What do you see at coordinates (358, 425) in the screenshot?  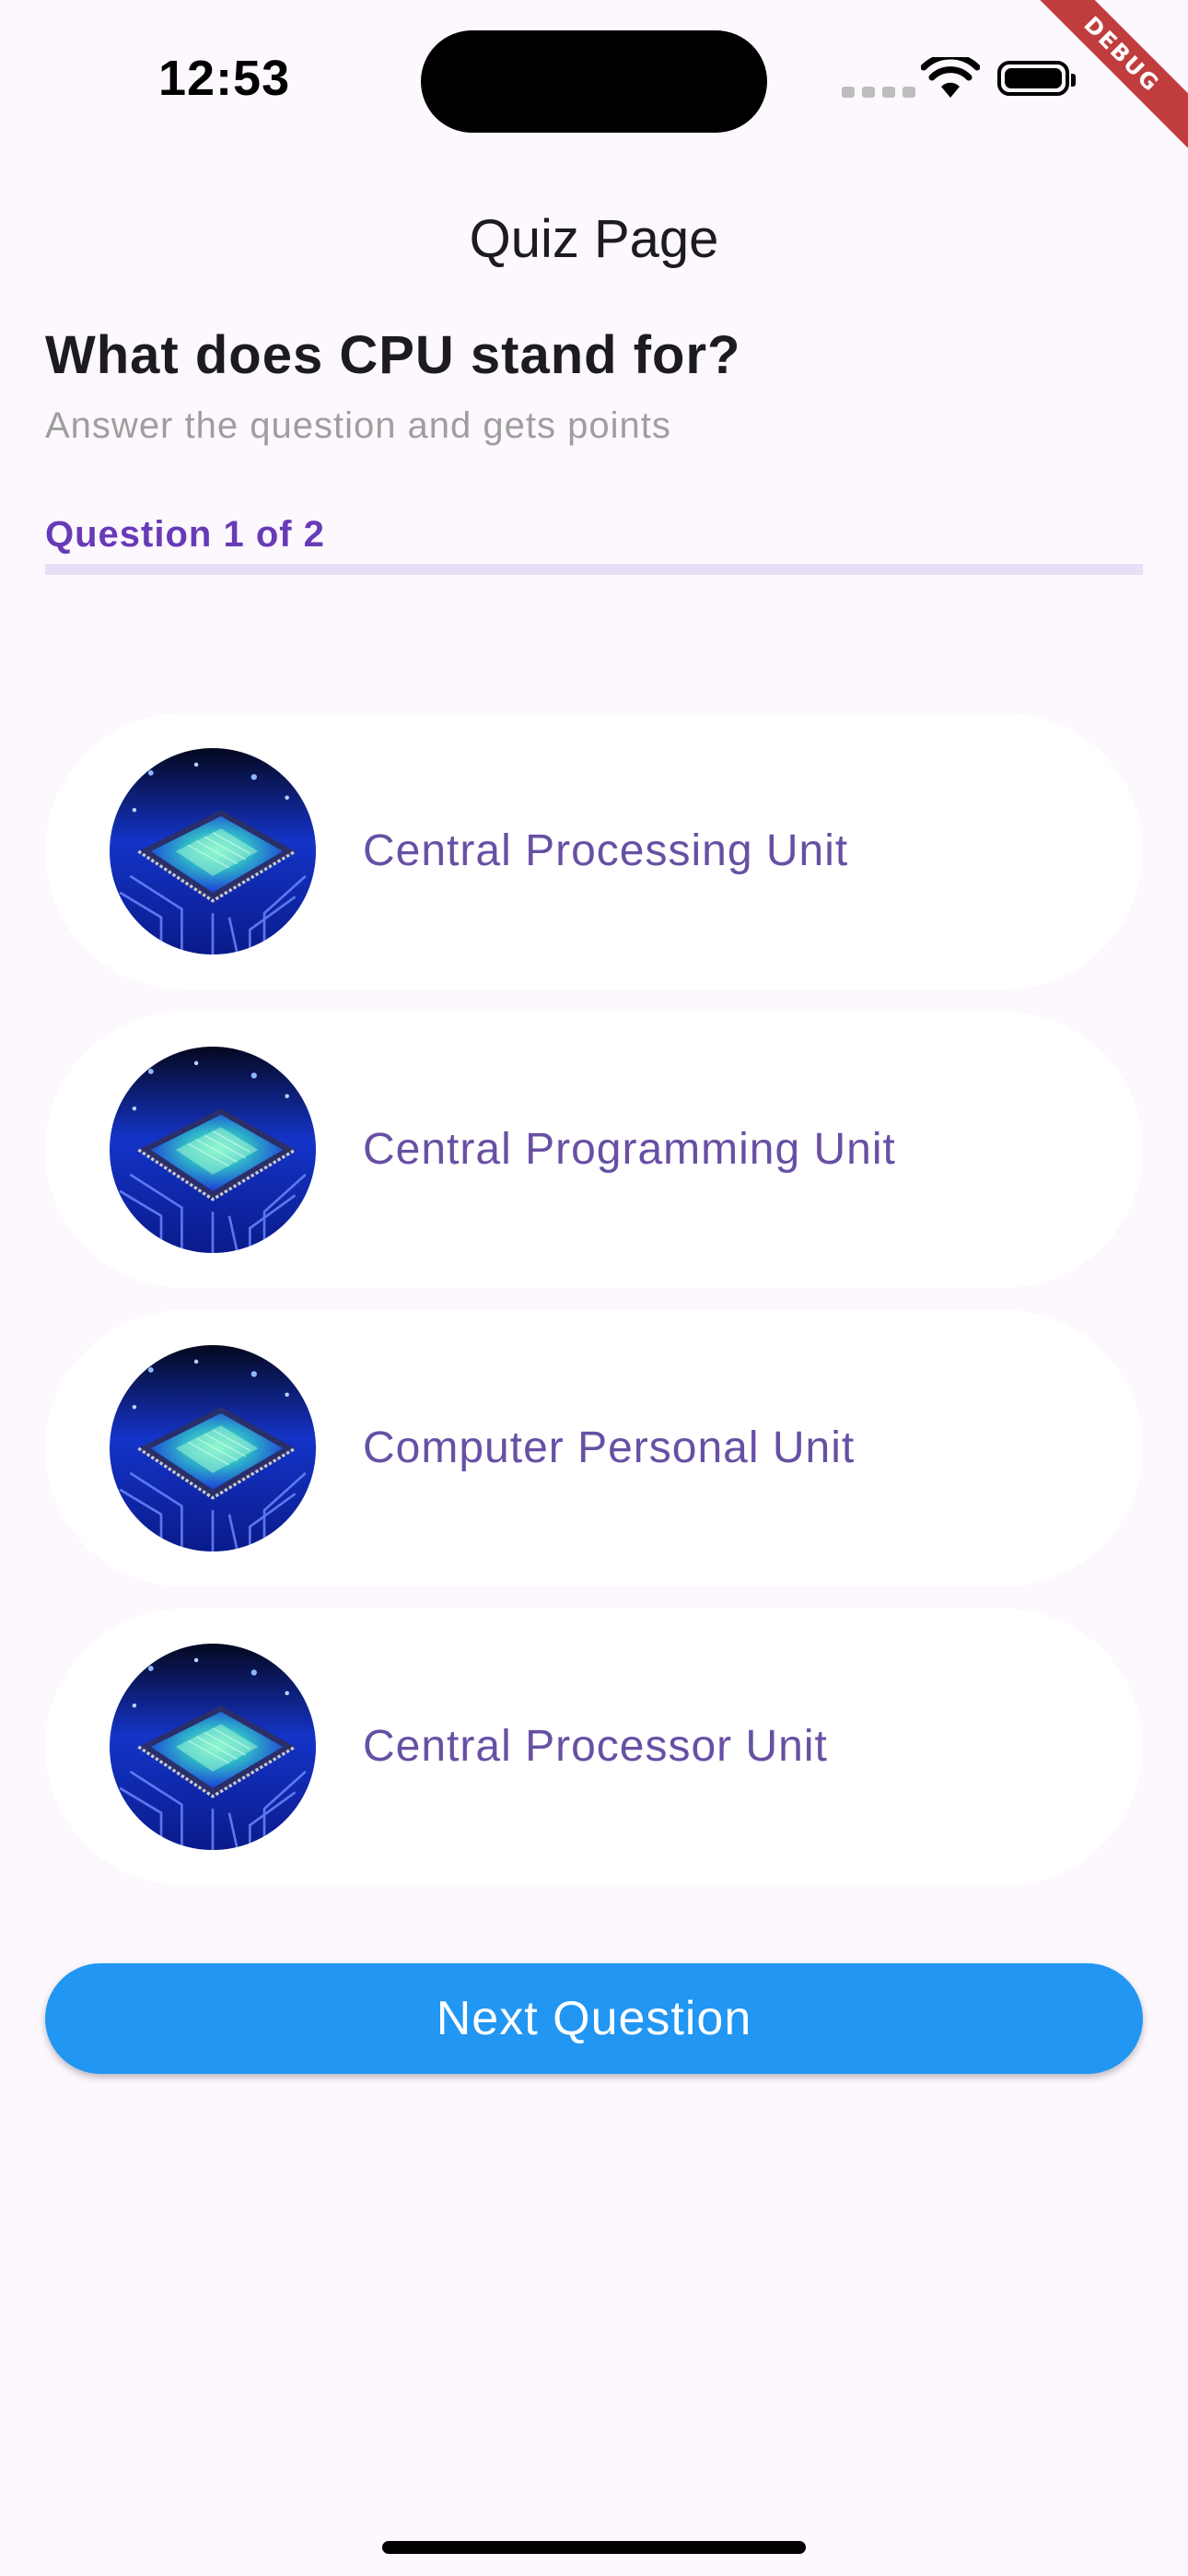 I see `question-subtitle: Answer the question and gets points` at bounding box center [358, 425].